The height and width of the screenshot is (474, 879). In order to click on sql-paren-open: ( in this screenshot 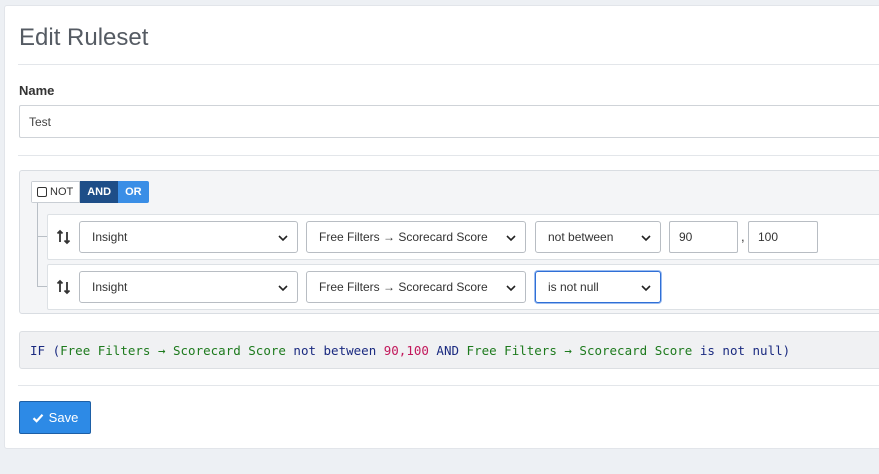, I will do `click(53, 350)`.